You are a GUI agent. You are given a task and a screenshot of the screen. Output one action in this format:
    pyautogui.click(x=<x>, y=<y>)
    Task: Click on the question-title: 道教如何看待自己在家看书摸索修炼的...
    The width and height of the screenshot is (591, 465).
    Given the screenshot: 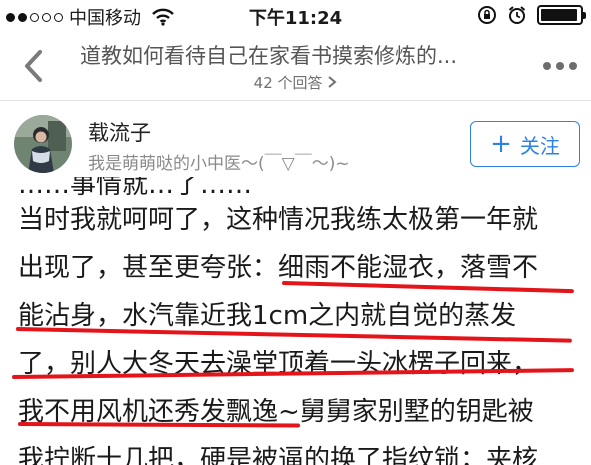 What is the action you would take?
    pyautogui.click(x=300, y=55)
    